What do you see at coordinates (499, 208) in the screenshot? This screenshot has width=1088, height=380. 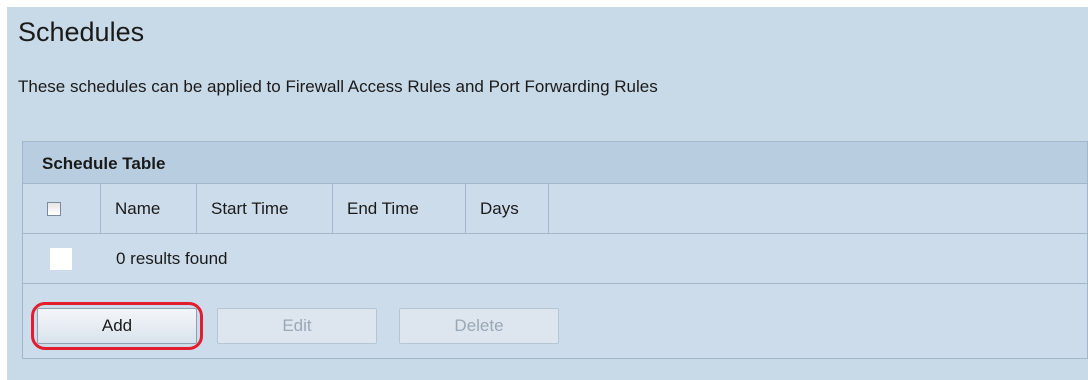 I see `column-header-label: Days` at bounding box center [499, 208].